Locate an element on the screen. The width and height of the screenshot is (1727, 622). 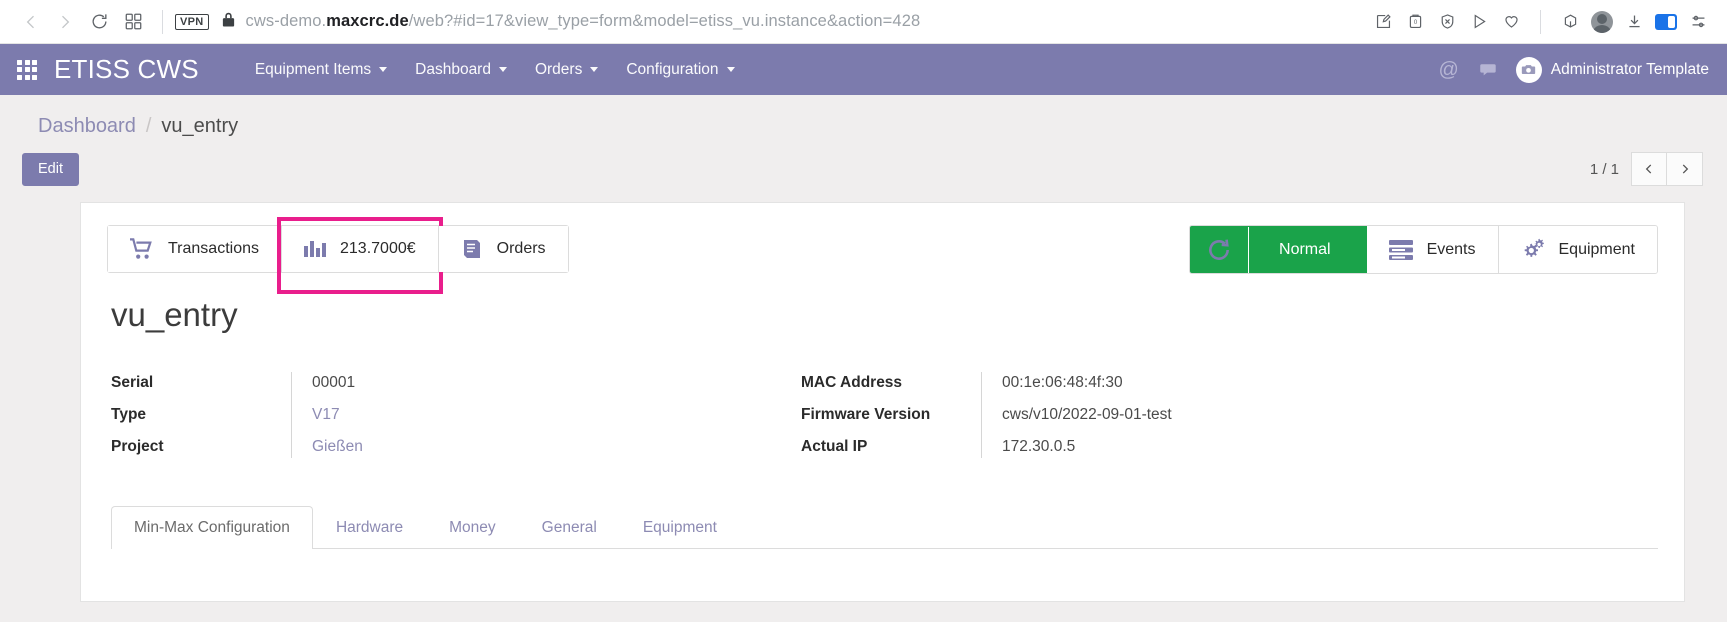
menu-label: Configuration is located at coordinates (672, 69).